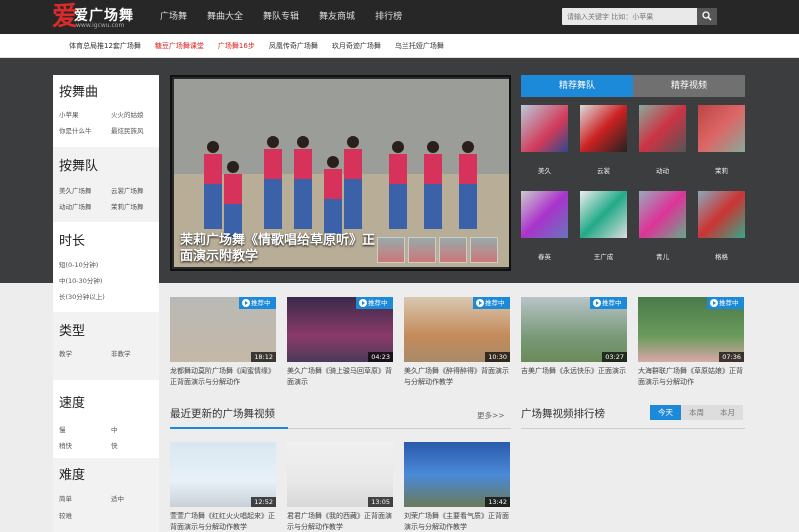  Describe the element at coordinates (72, 331) in the screenshot. I see `filter-title: 类型` at that location.